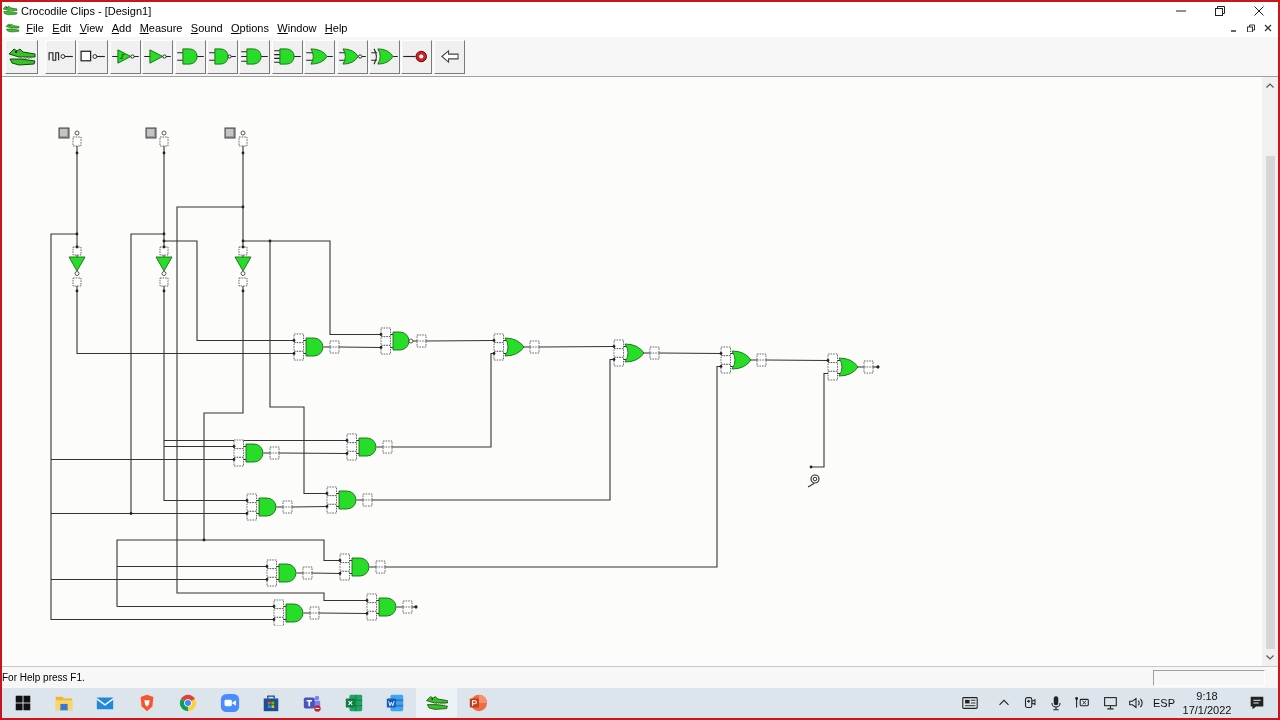  What do you see at coordinates (1270, 402) in the screenshot?
I see `scrollbar-thumb` at bounding box center [1270, 402].